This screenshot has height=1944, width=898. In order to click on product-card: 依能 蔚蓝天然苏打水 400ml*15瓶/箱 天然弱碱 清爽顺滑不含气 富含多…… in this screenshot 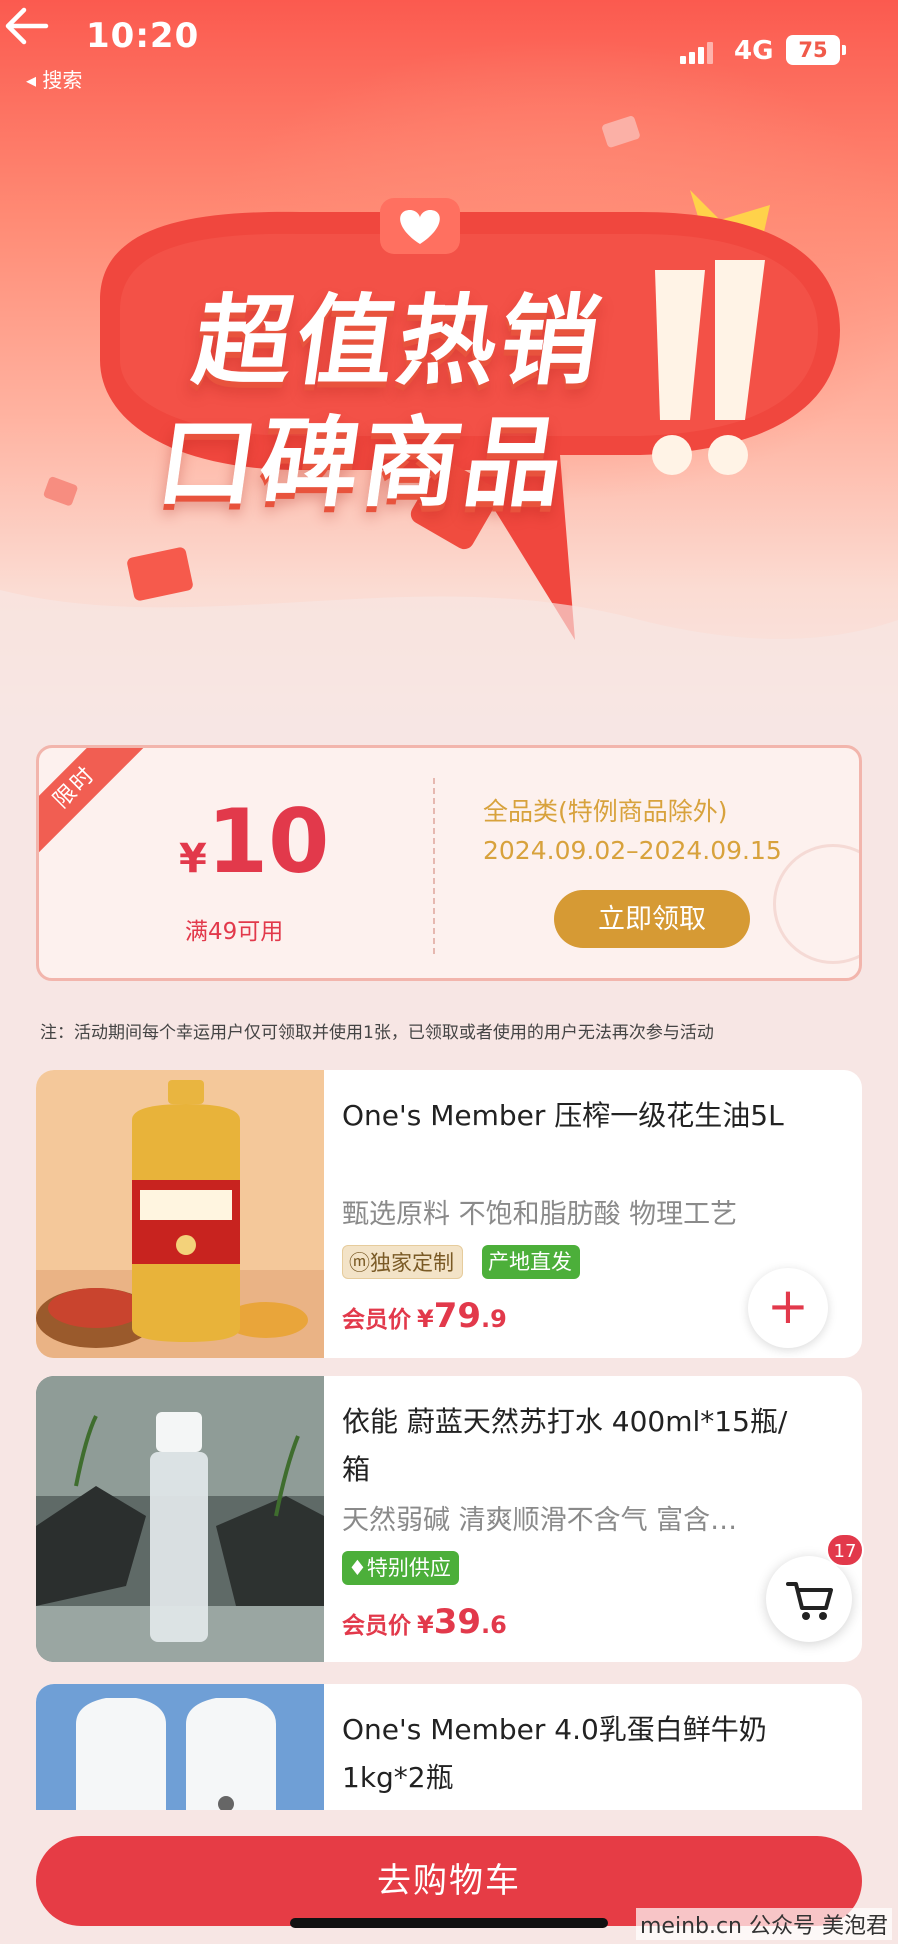, I will do `click(449, 1519)`.